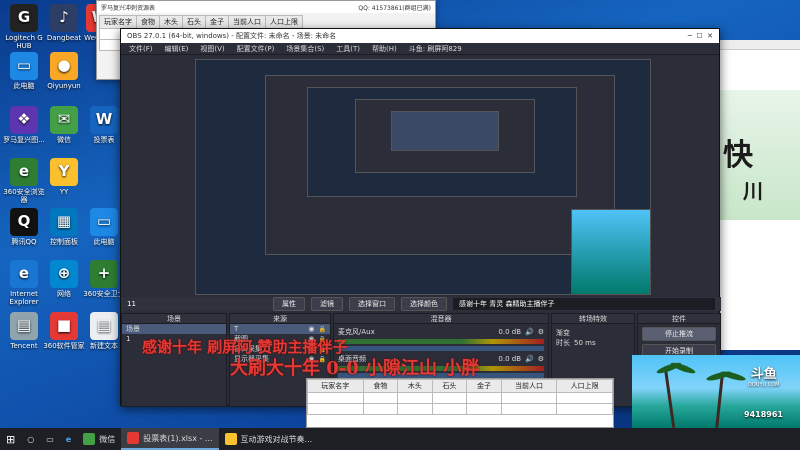  I want to click on mixer-header: 混音器, so click(441, 319).